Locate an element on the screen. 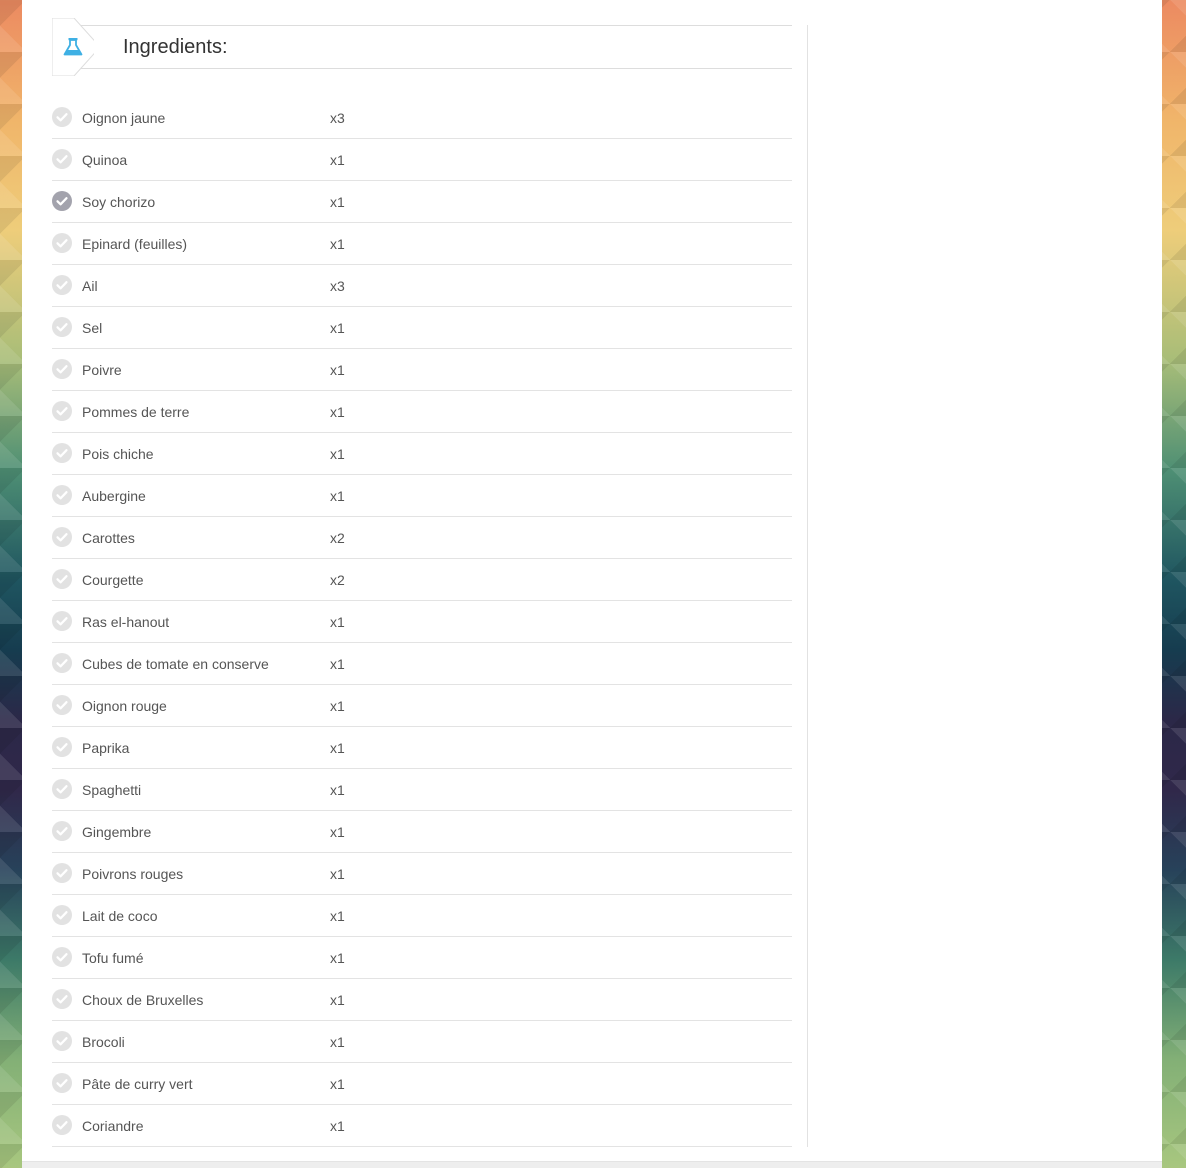 The image size is (1186, 1168). ingredient-row: Paprika x1 is located at coordinates (422, 748).